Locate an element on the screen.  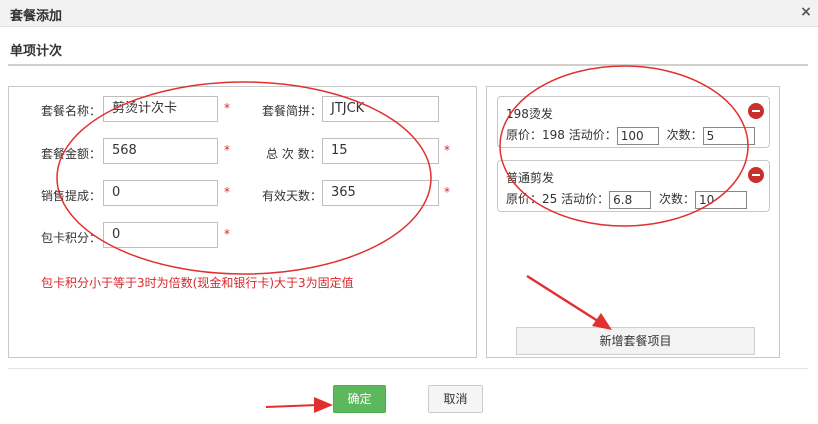
name-label: 套餐名称： is located at coordinates (71, 111).